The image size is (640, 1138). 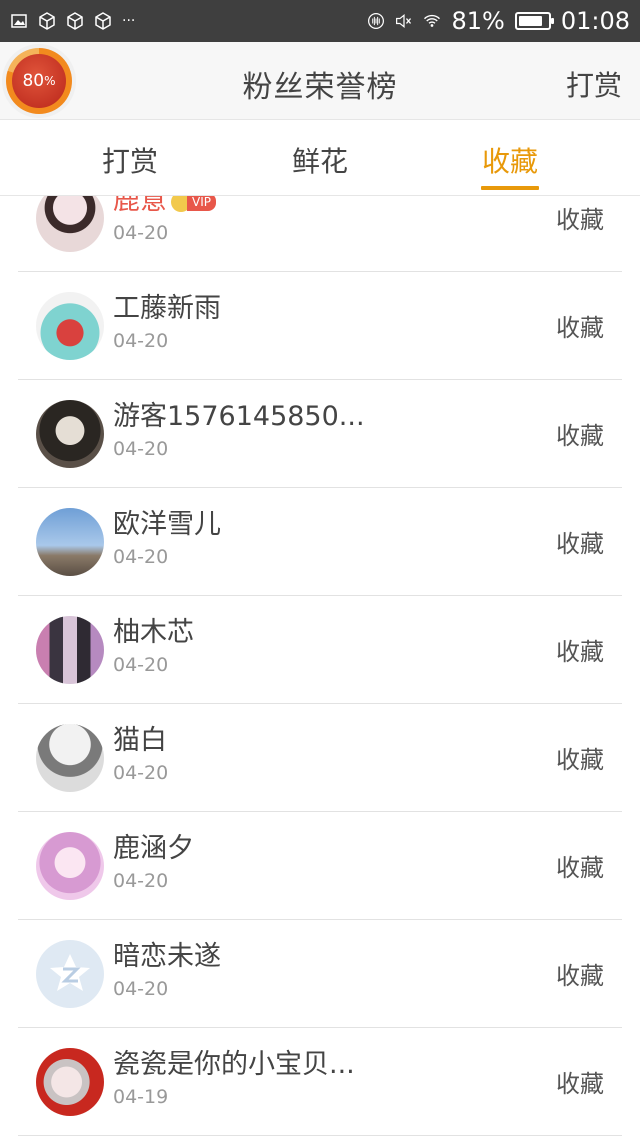 What do you see at coordinates (320, 87) in the screenshot?
I see `page-title: 粉丝荣誉榜` at bounding box center [320, 87].